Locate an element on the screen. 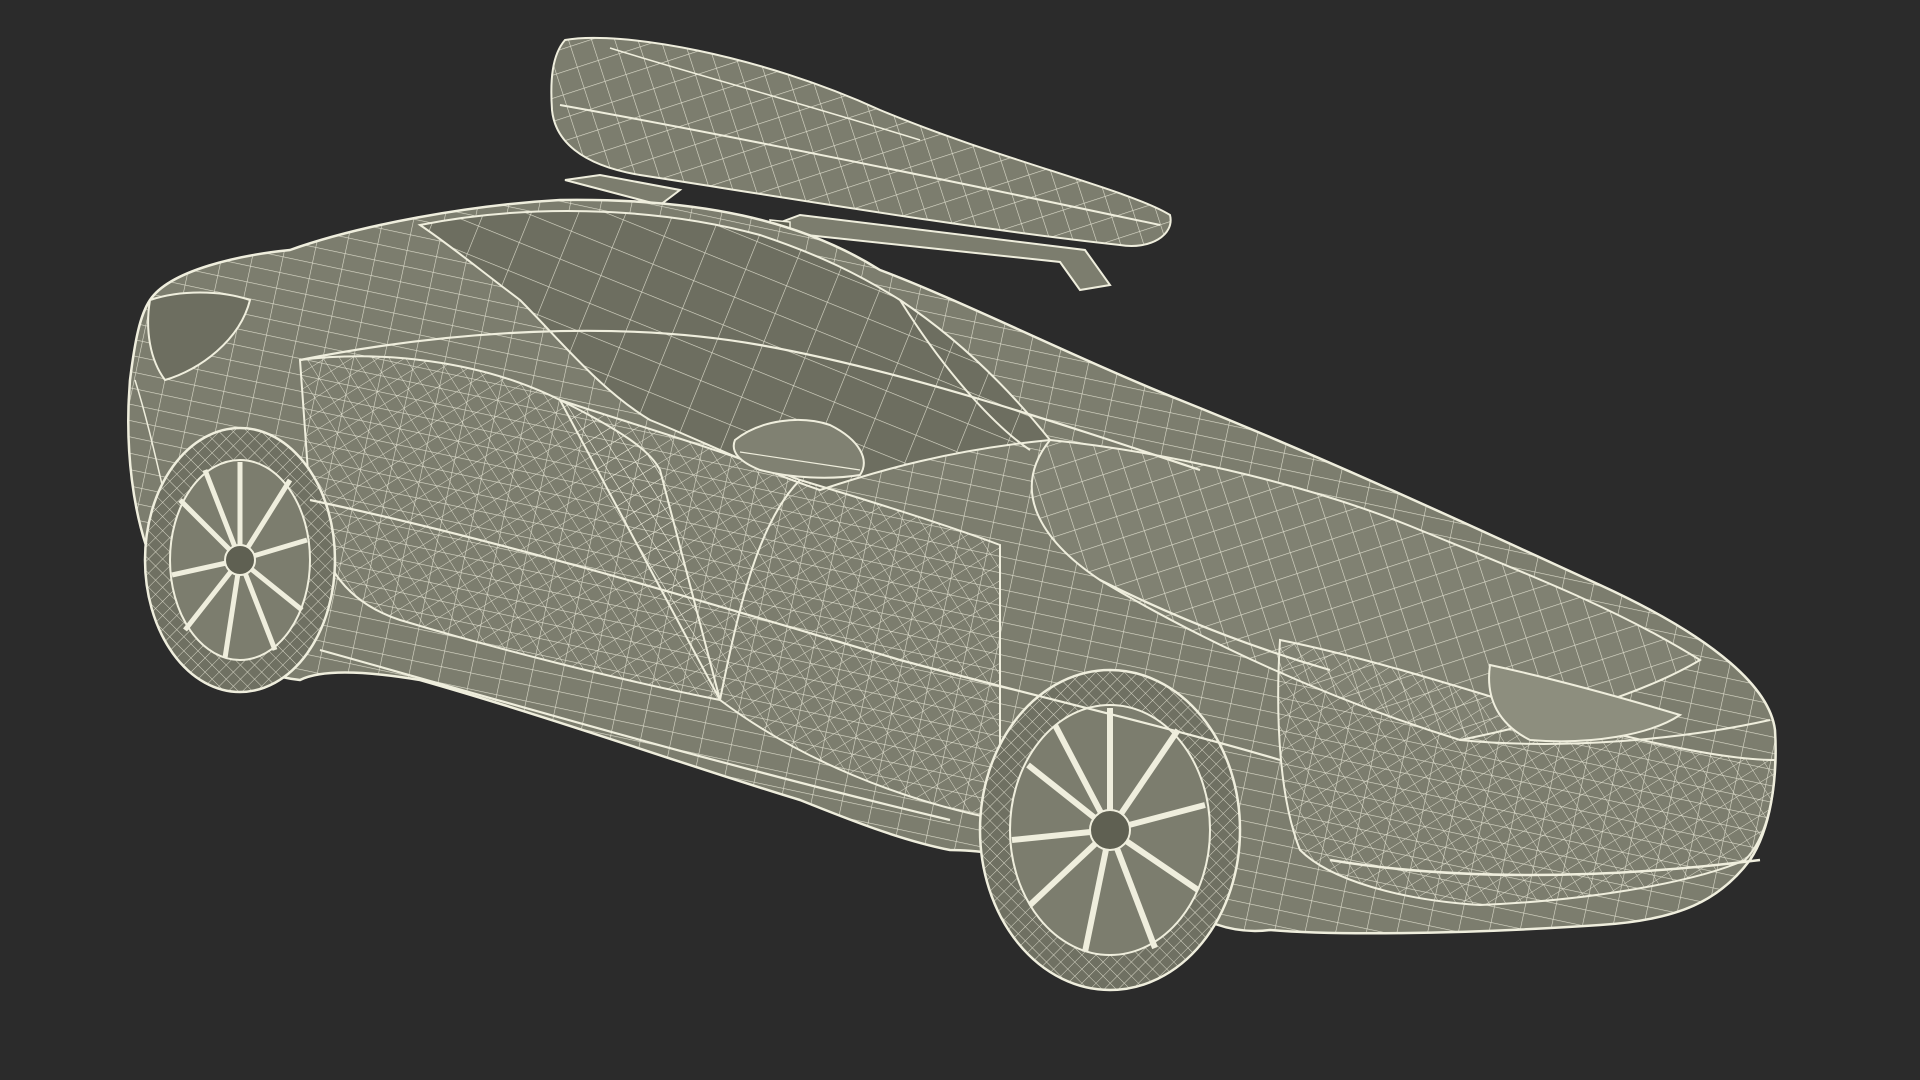 This screenshot has height=1080, width=1920. front-wheel is located at coordinates (1110, 830).